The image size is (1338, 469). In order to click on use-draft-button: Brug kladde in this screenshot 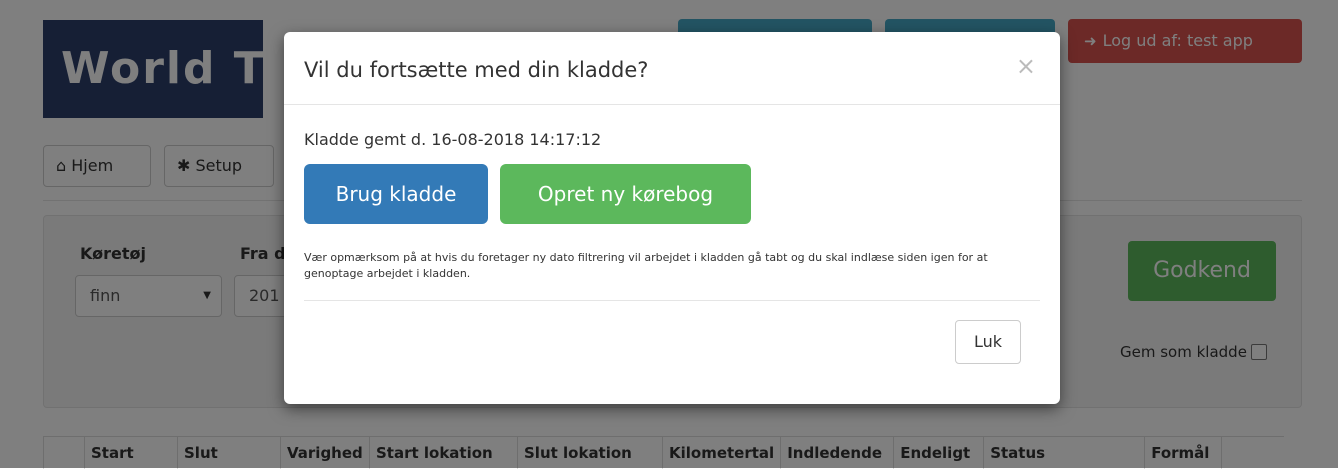, I will do `click(396, 194)`.